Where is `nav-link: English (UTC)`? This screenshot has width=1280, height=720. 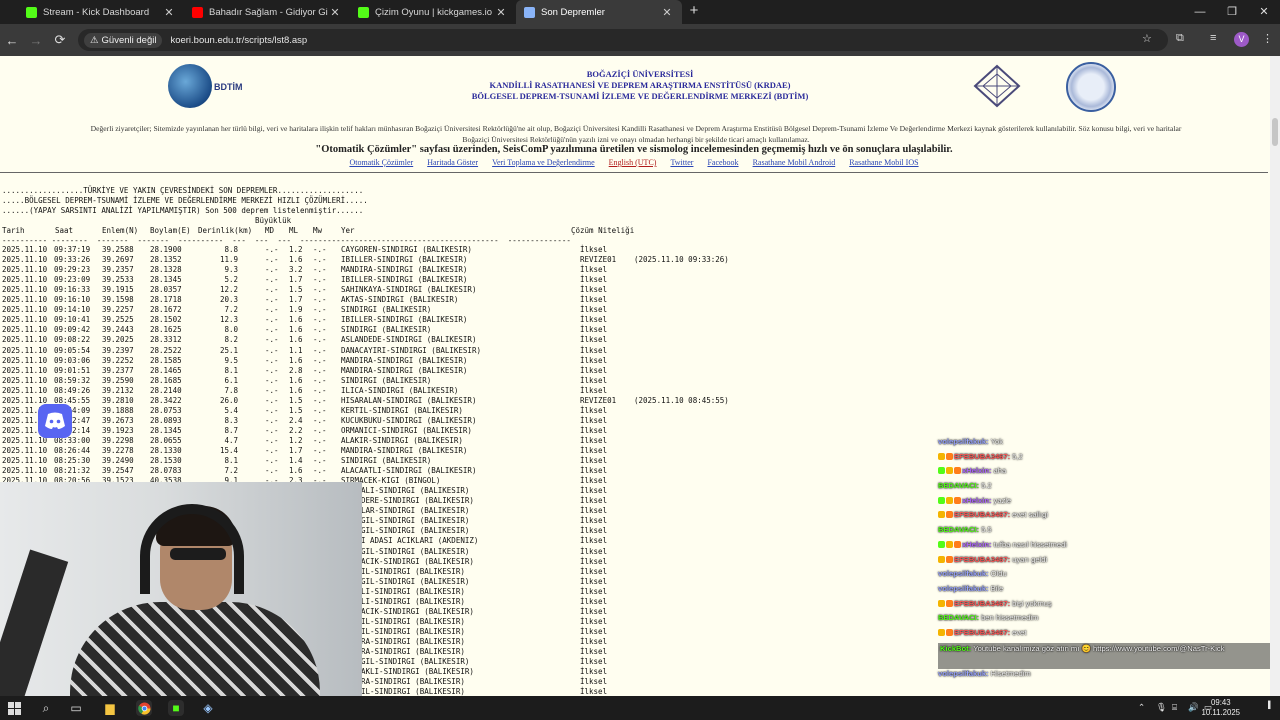 nav-link: English (UTC) is located at coordinates (633, 162).